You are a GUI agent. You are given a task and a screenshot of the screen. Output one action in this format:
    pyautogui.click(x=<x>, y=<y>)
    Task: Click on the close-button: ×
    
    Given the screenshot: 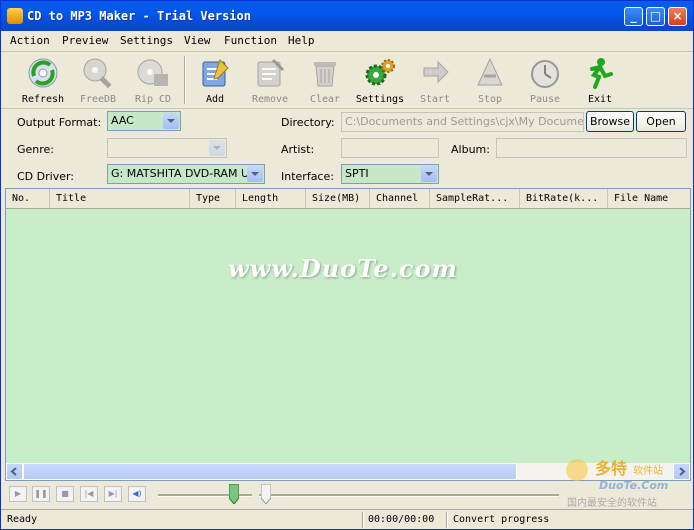 What is the action you would take?
    pyautogui.click(x=677, y=16)
    